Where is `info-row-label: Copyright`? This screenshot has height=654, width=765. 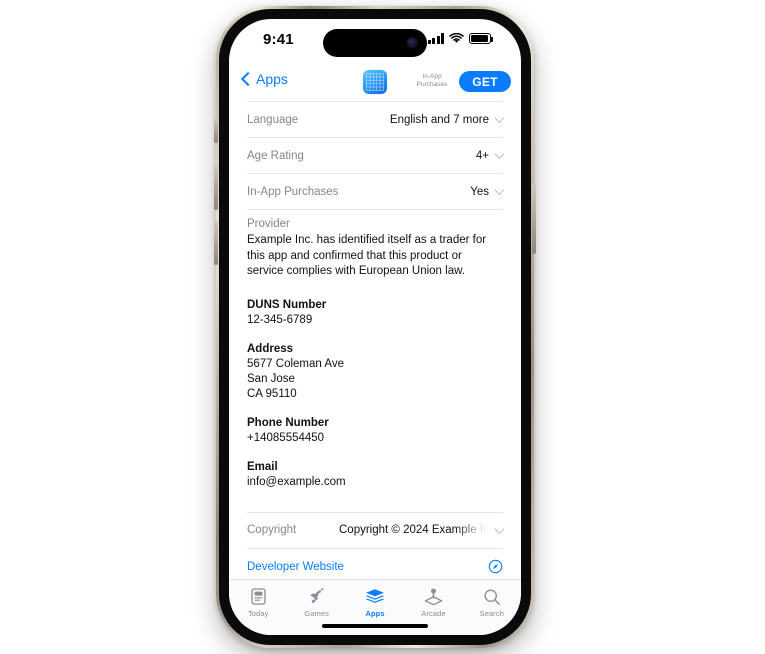
info-row-label: Copyright is located at coordinates (272, 530).